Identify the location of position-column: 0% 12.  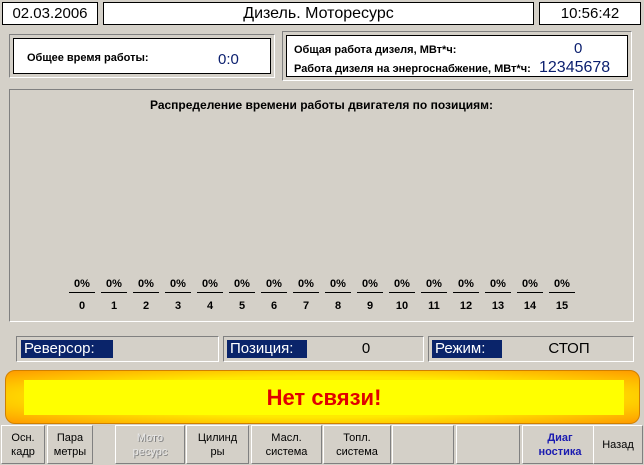
(466, 295).